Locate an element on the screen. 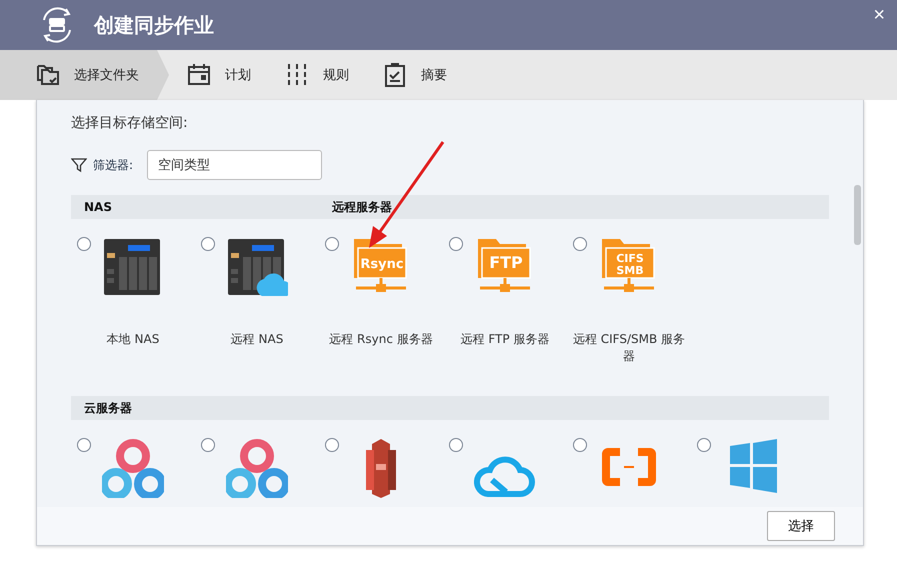  section-title: 远程服务器 is located at coordinates (362, 207).